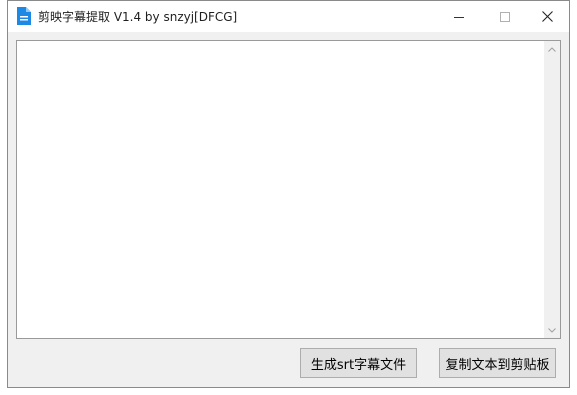  I want to click on maximize-button, so click(505, 16).